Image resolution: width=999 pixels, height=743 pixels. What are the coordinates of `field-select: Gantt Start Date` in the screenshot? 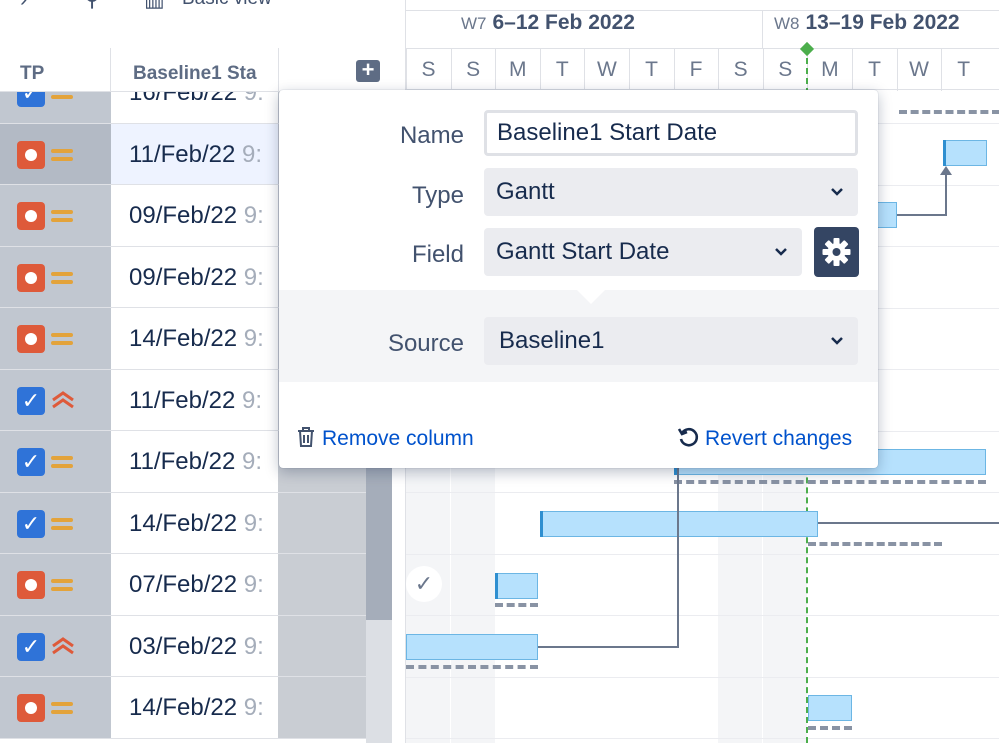 It's located at (643, 252).